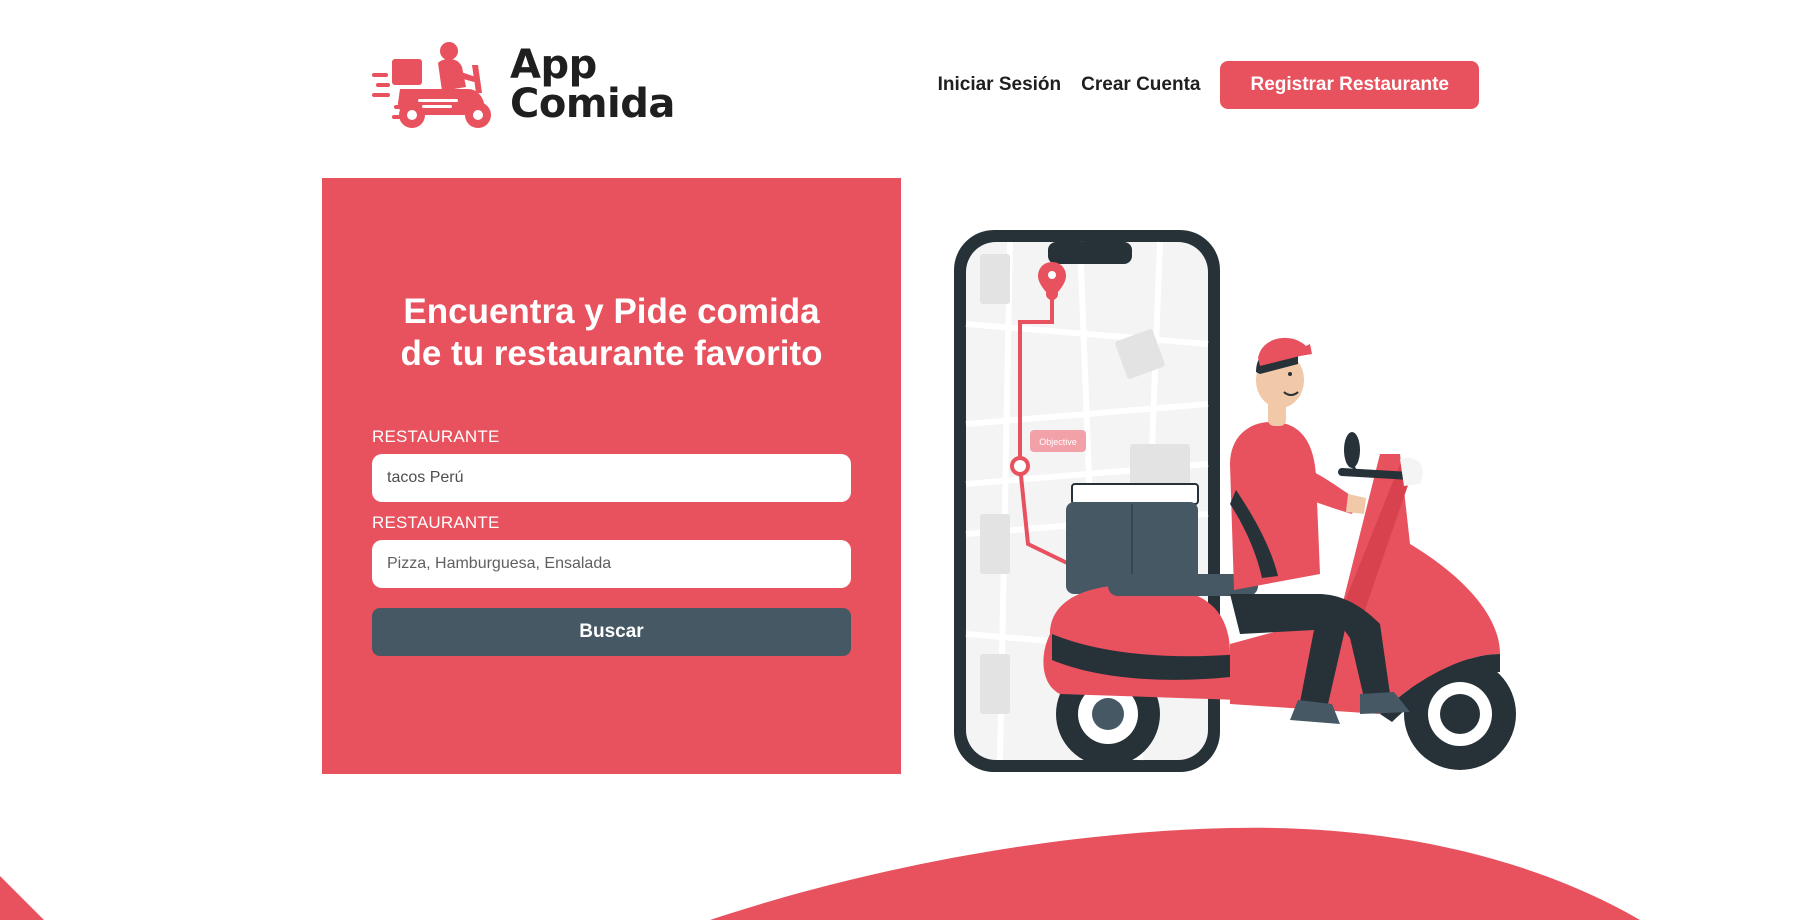 The width and height of the screenshot is (1815, 920). Describe the element at coordinates (611, 564) in the screenshot. I see `food-input` at that location.